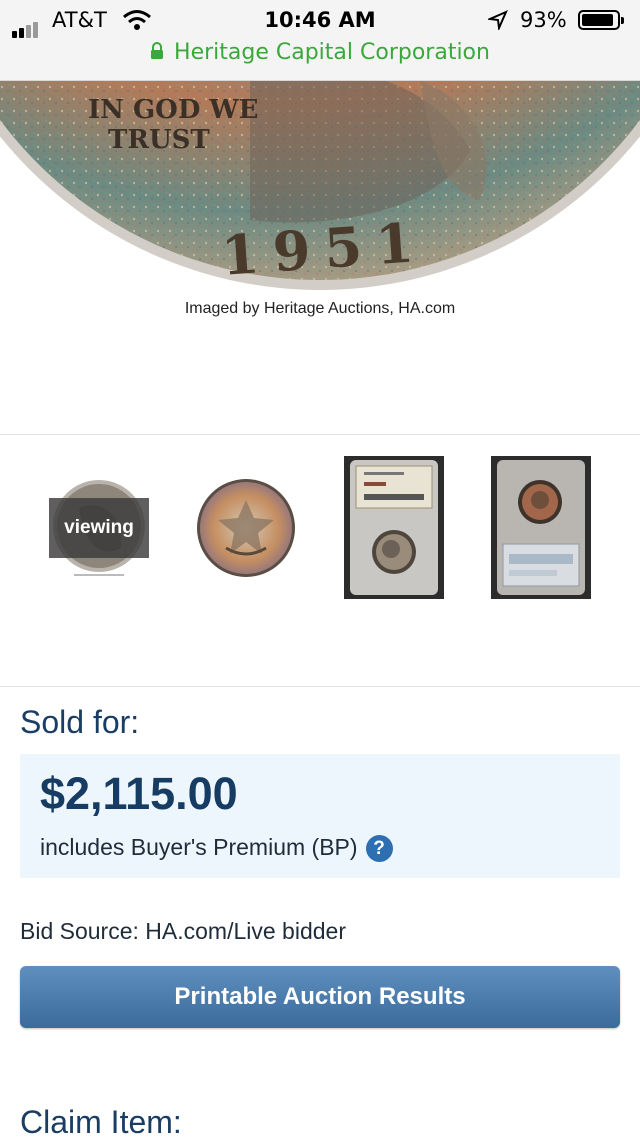 The image size is (640, 1141). Describe the element at coordinates (139, 793) in the screenshot. I see `sold-price: $2,115.00` at that location.